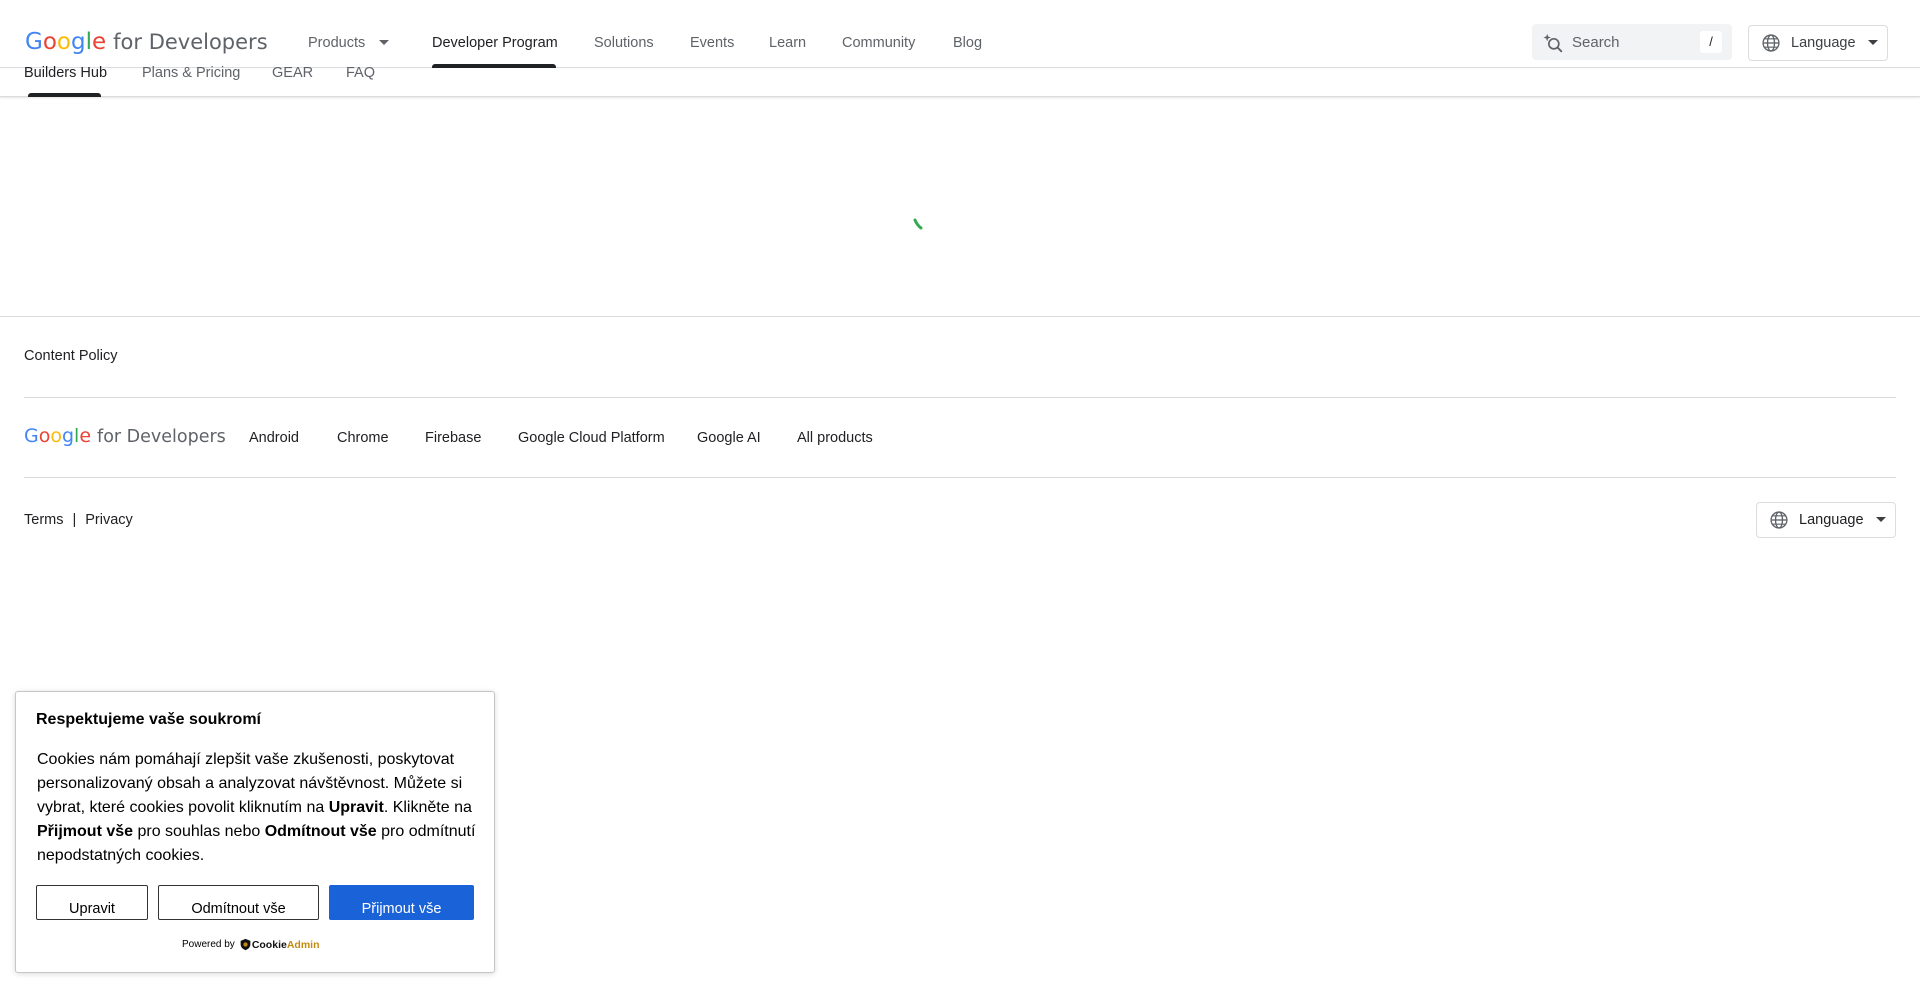 The image size is (1920, 993). Describe the element at coordinates (918, 224) in the screenshot. I see `loading-spinner-icon` at that location.